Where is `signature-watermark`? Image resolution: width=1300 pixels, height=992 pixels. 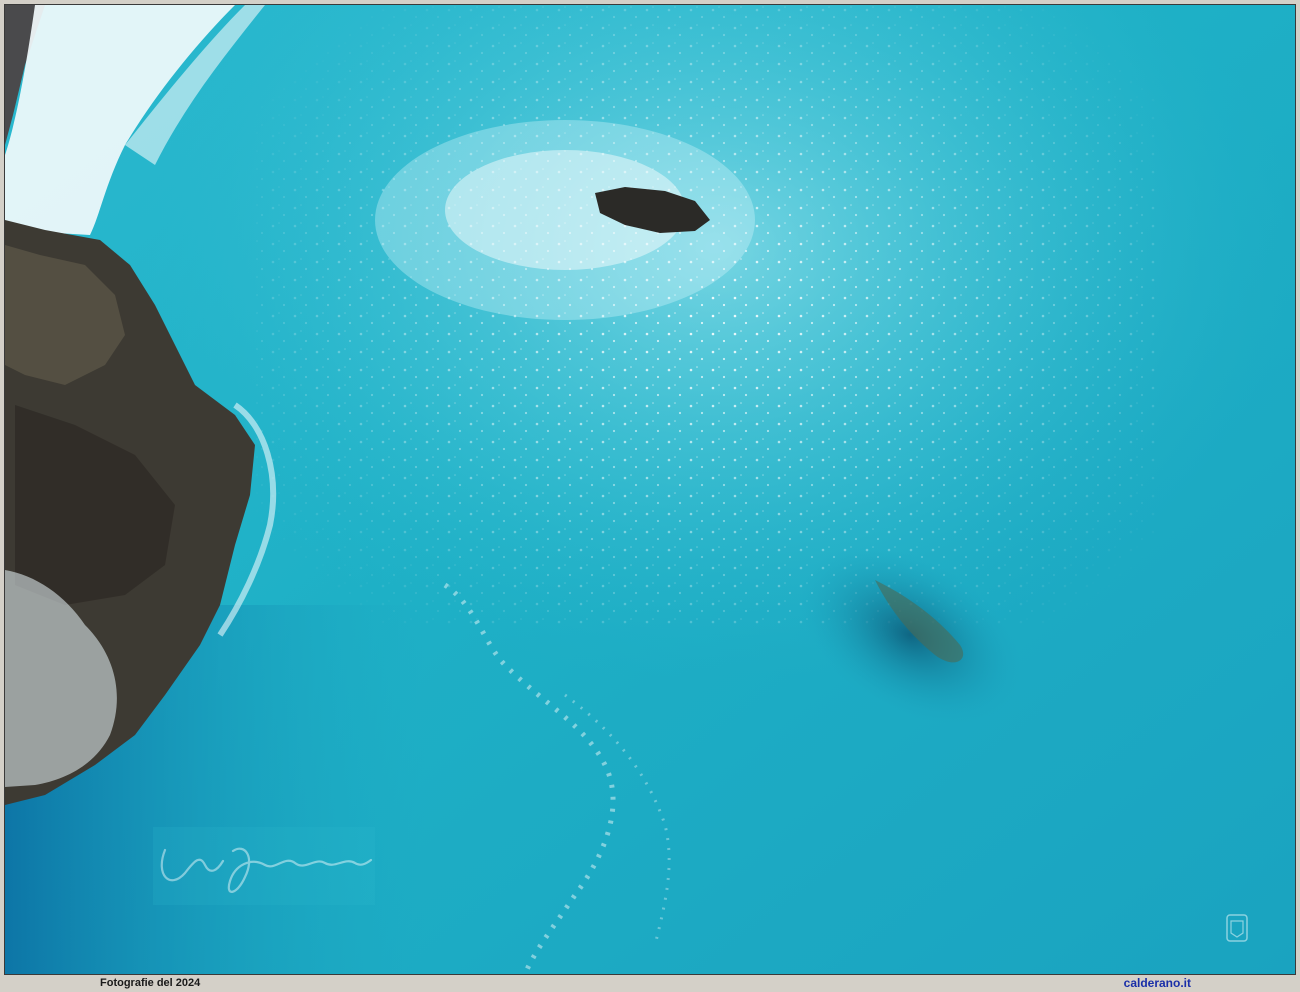
signature-watermark is located at coordinates (264, 866).